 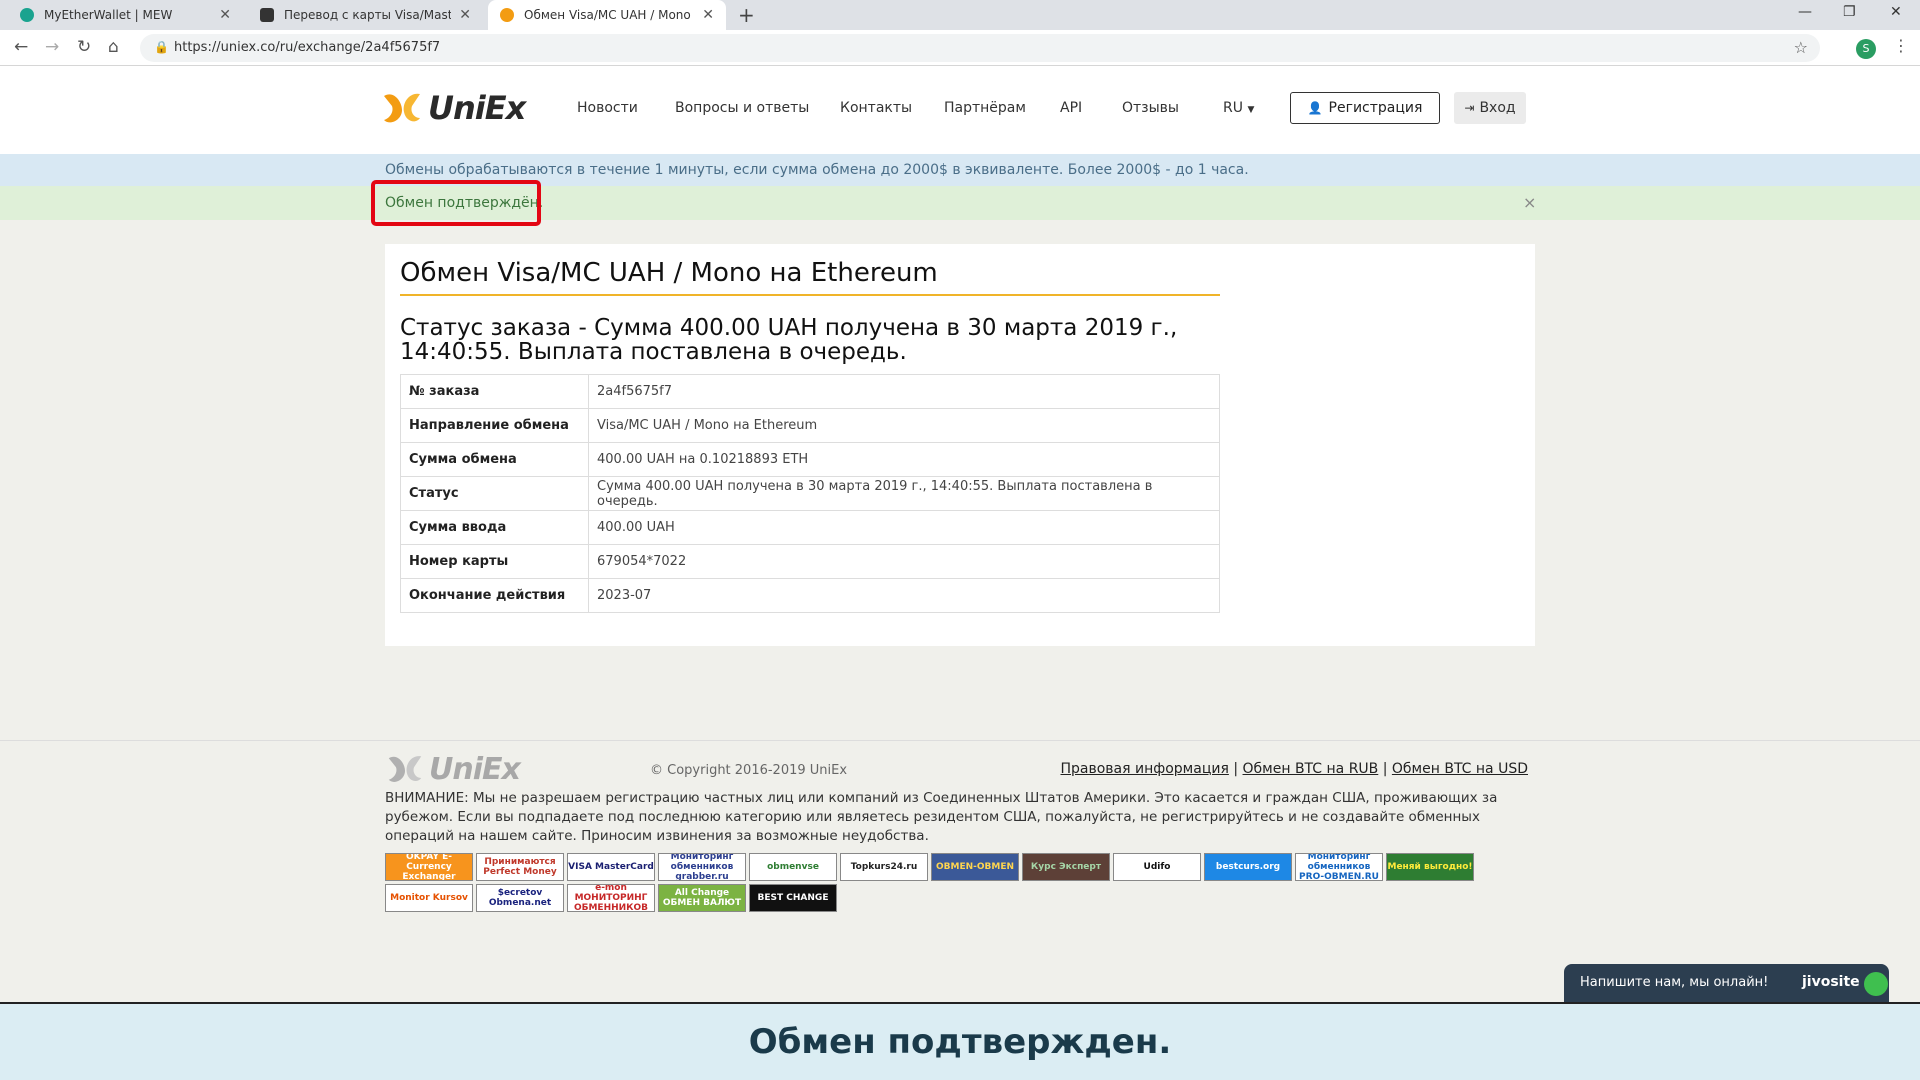 I want to click on partner-badge: Мониторинг обменников PRO-OBMEN.RU, so click(x=1339, y=867).